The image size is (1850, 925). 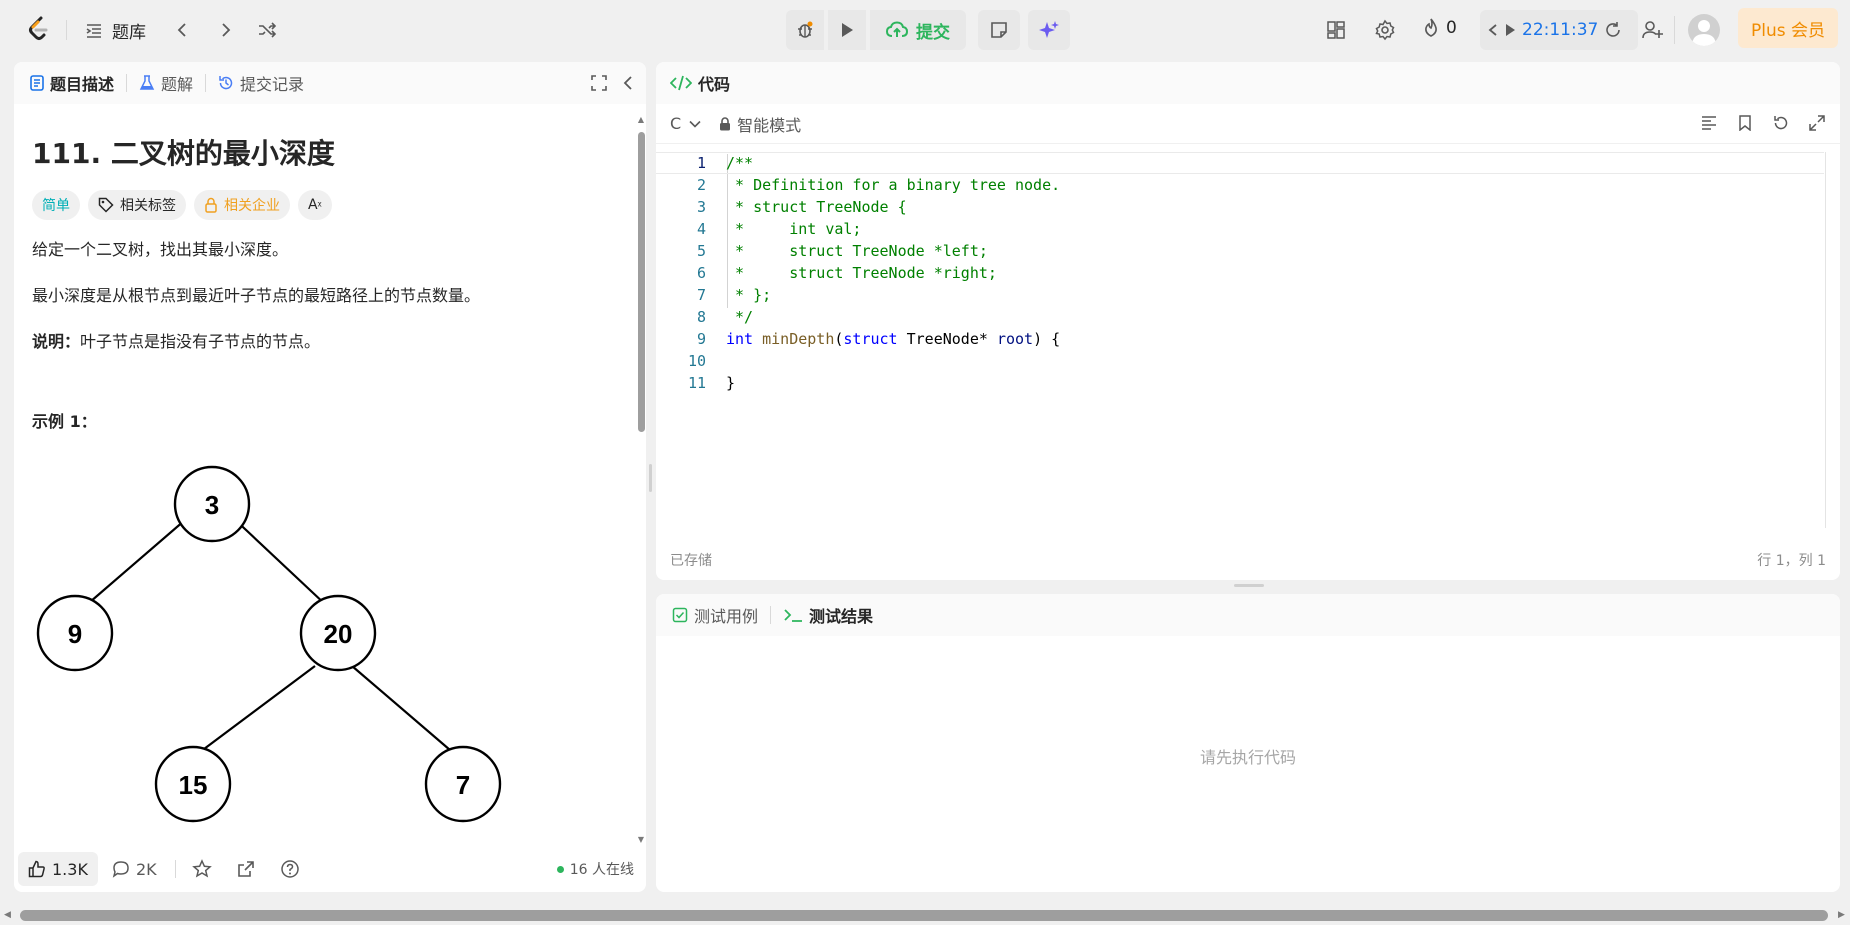 What do you see at coordinates (1704, 30) in the screenshot?
I see `avatar` at bounding box center [1704, 30].